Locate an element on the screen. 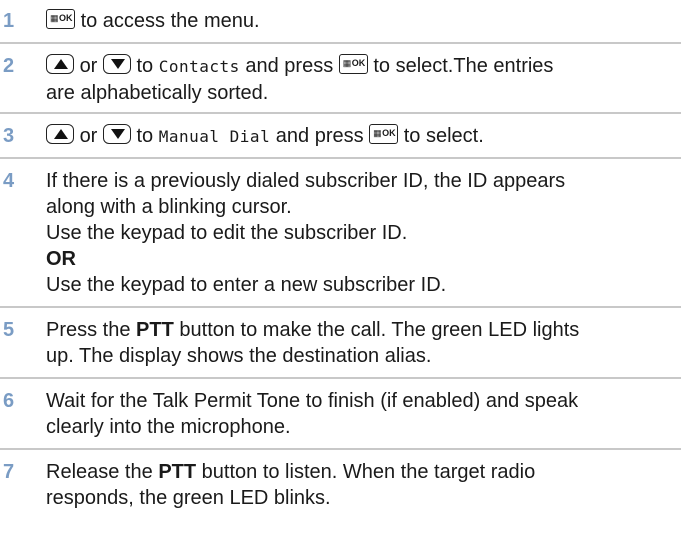 The width and height of the screenshot is (681, 557). step-text-line: responds, the green LED blinks. is located at coordinates (188, 498).